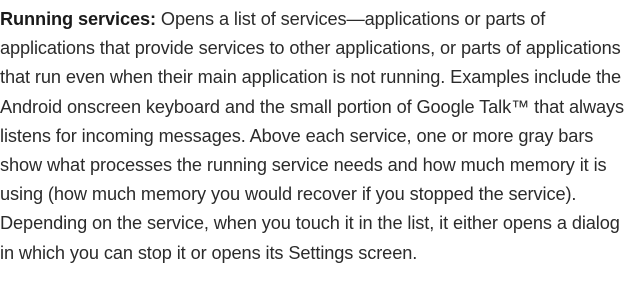  I want to click on term-heading: Running services:, so click(78, 19).